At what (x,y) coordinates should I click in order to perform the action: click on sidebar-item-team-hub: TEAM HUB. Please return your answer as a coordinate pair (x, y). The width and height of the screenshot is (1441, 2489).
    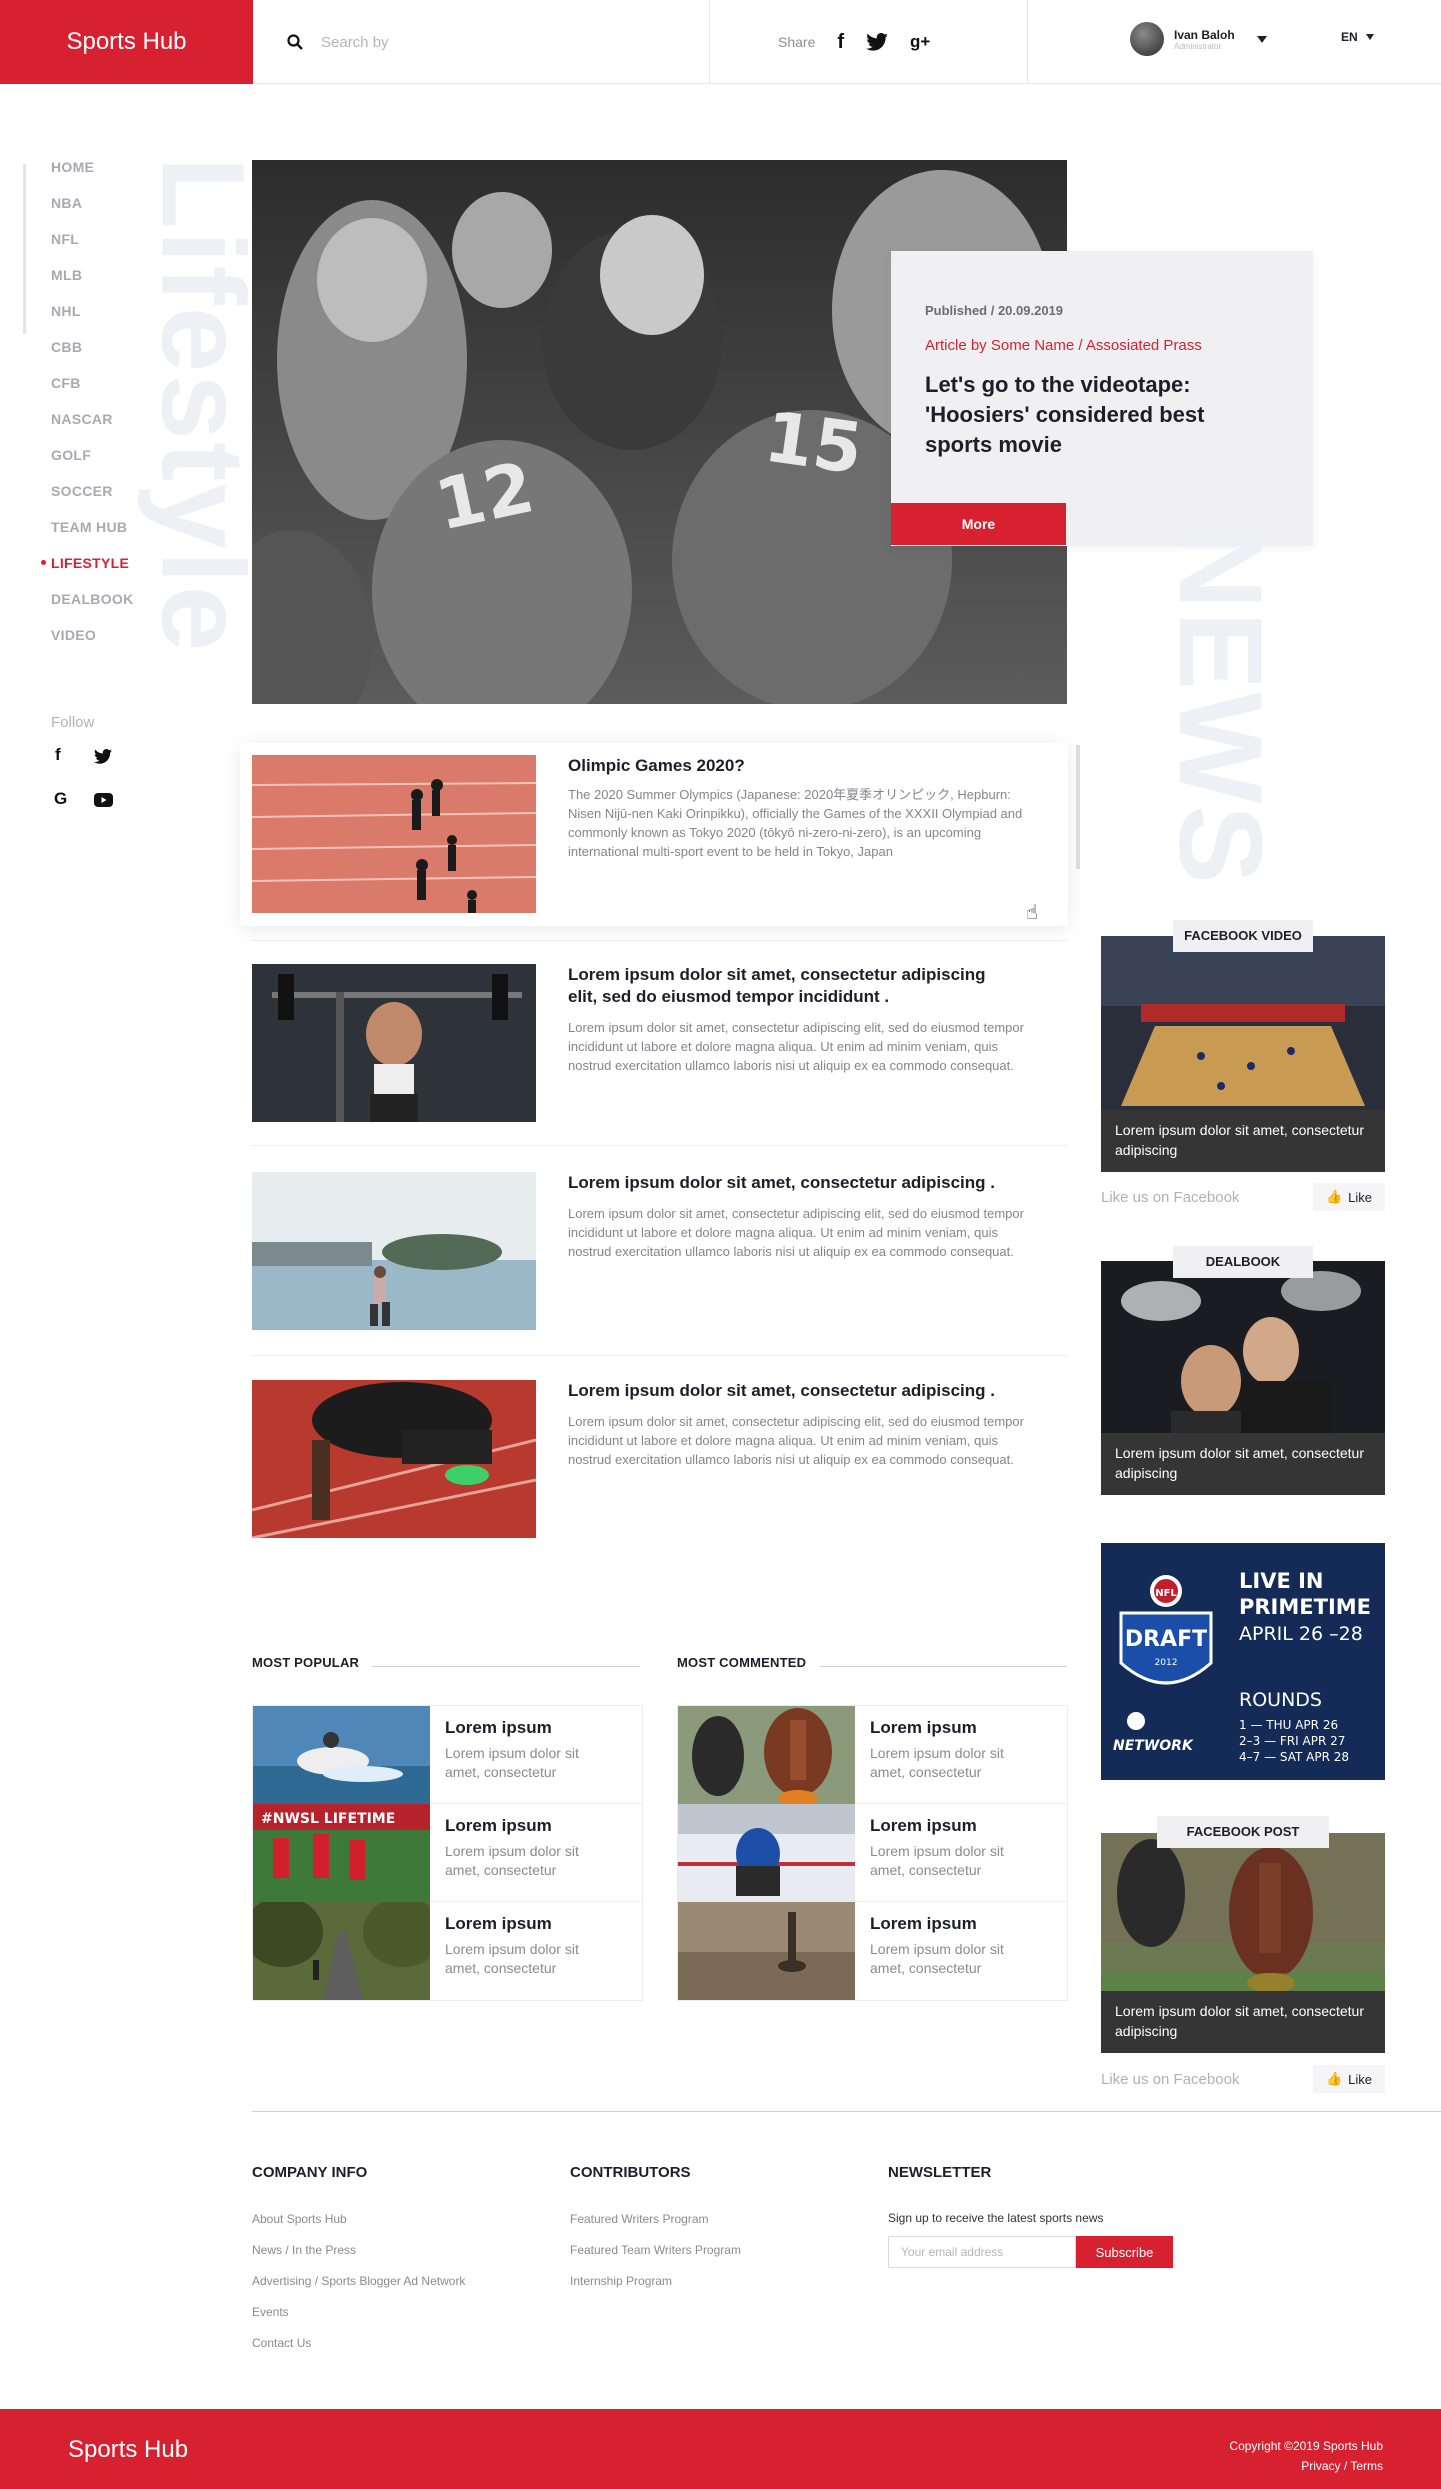
    Looking at the image, I should click on (92, 535).